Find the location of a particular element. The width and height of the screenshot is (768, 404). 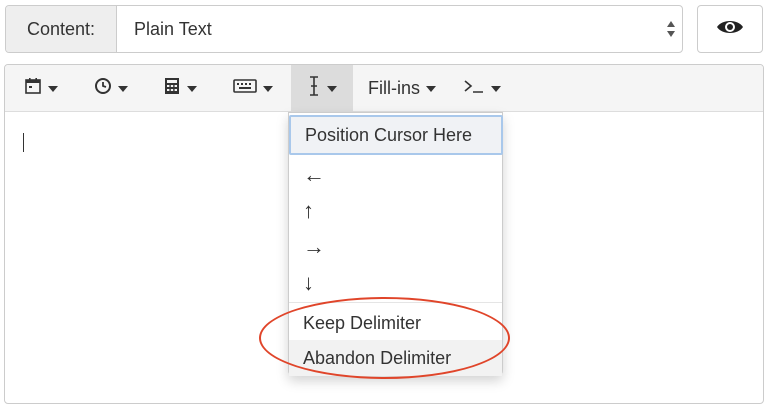

fillins-label: Fill-ins is located at coordinates (394, 88).